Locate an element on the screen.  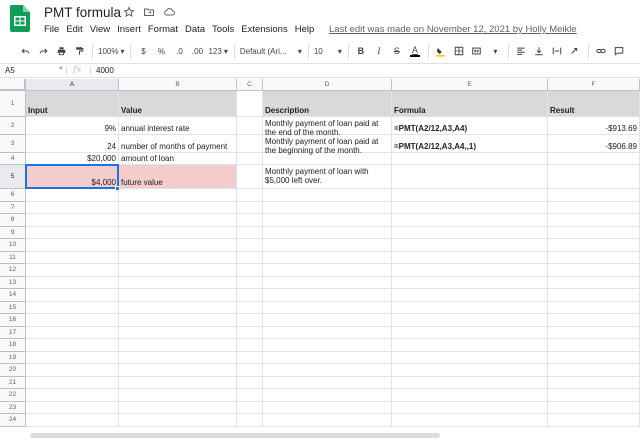
row-header-24: 24 is located at coordinates (13, 420).